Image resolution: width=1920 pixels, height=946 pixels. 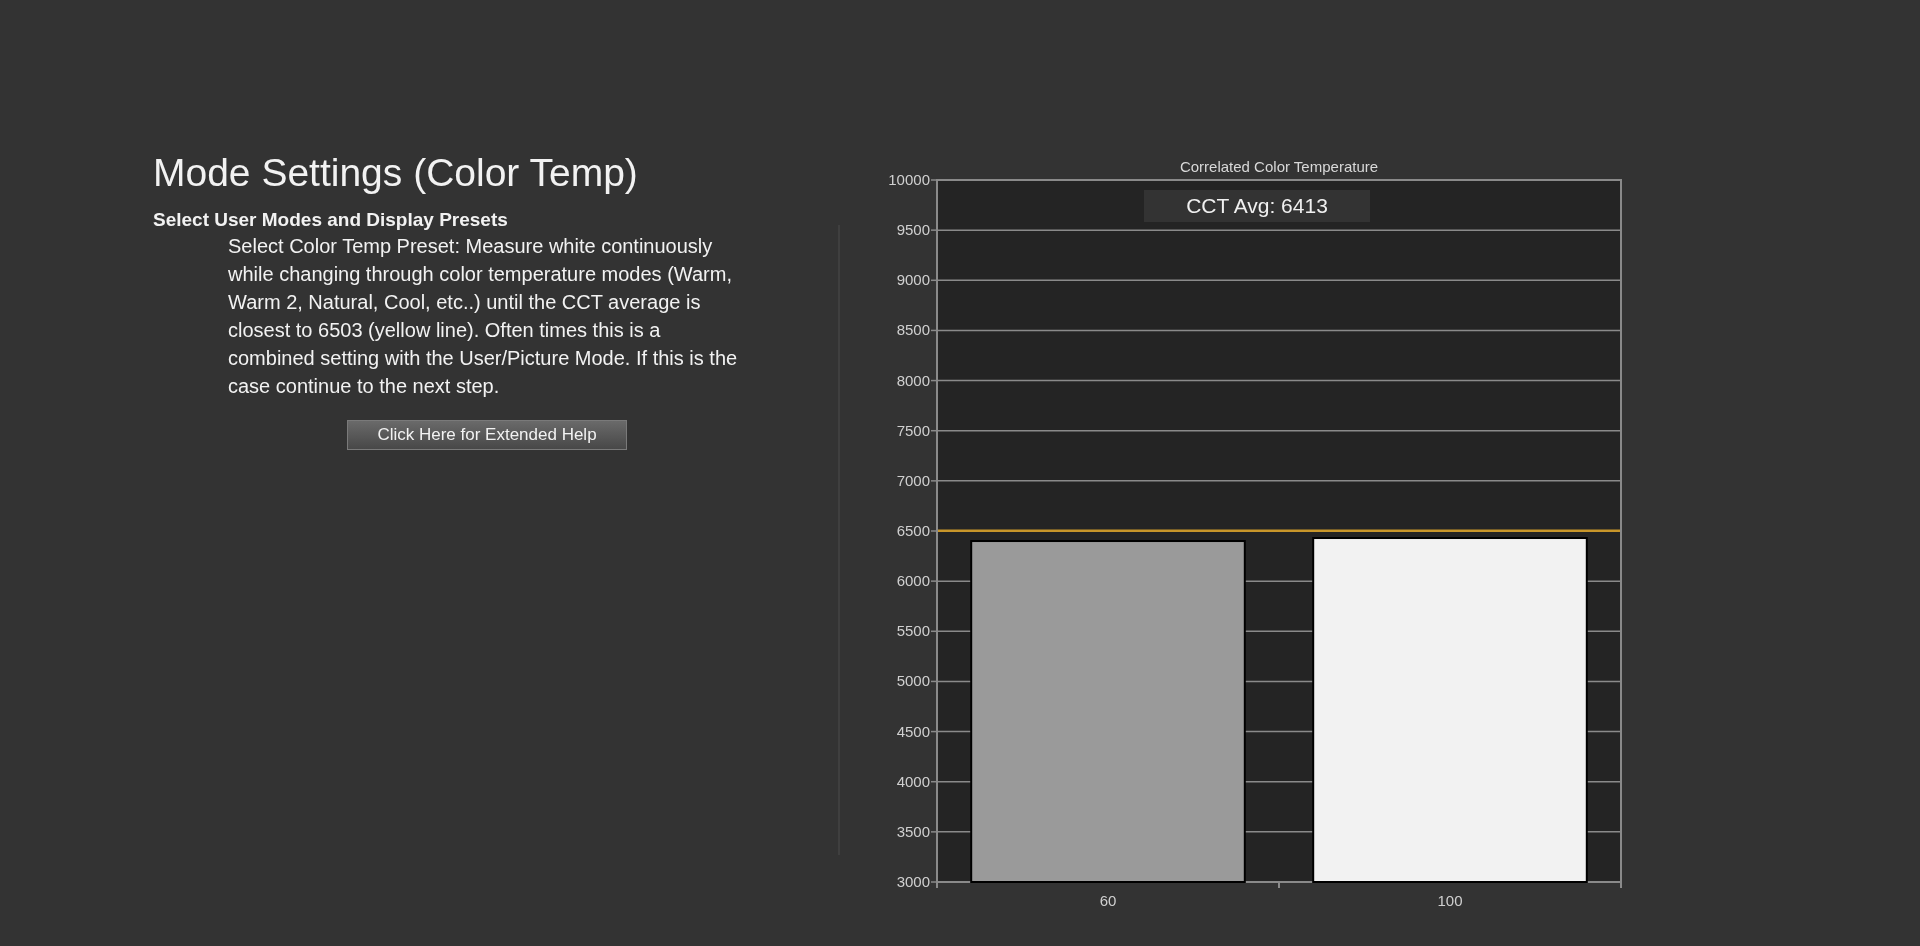 What do you see at coordinates (1257, 206) in the screenshot?
I see `average-label: CCT Avg: 6413` at bounding box center [1257, 206].